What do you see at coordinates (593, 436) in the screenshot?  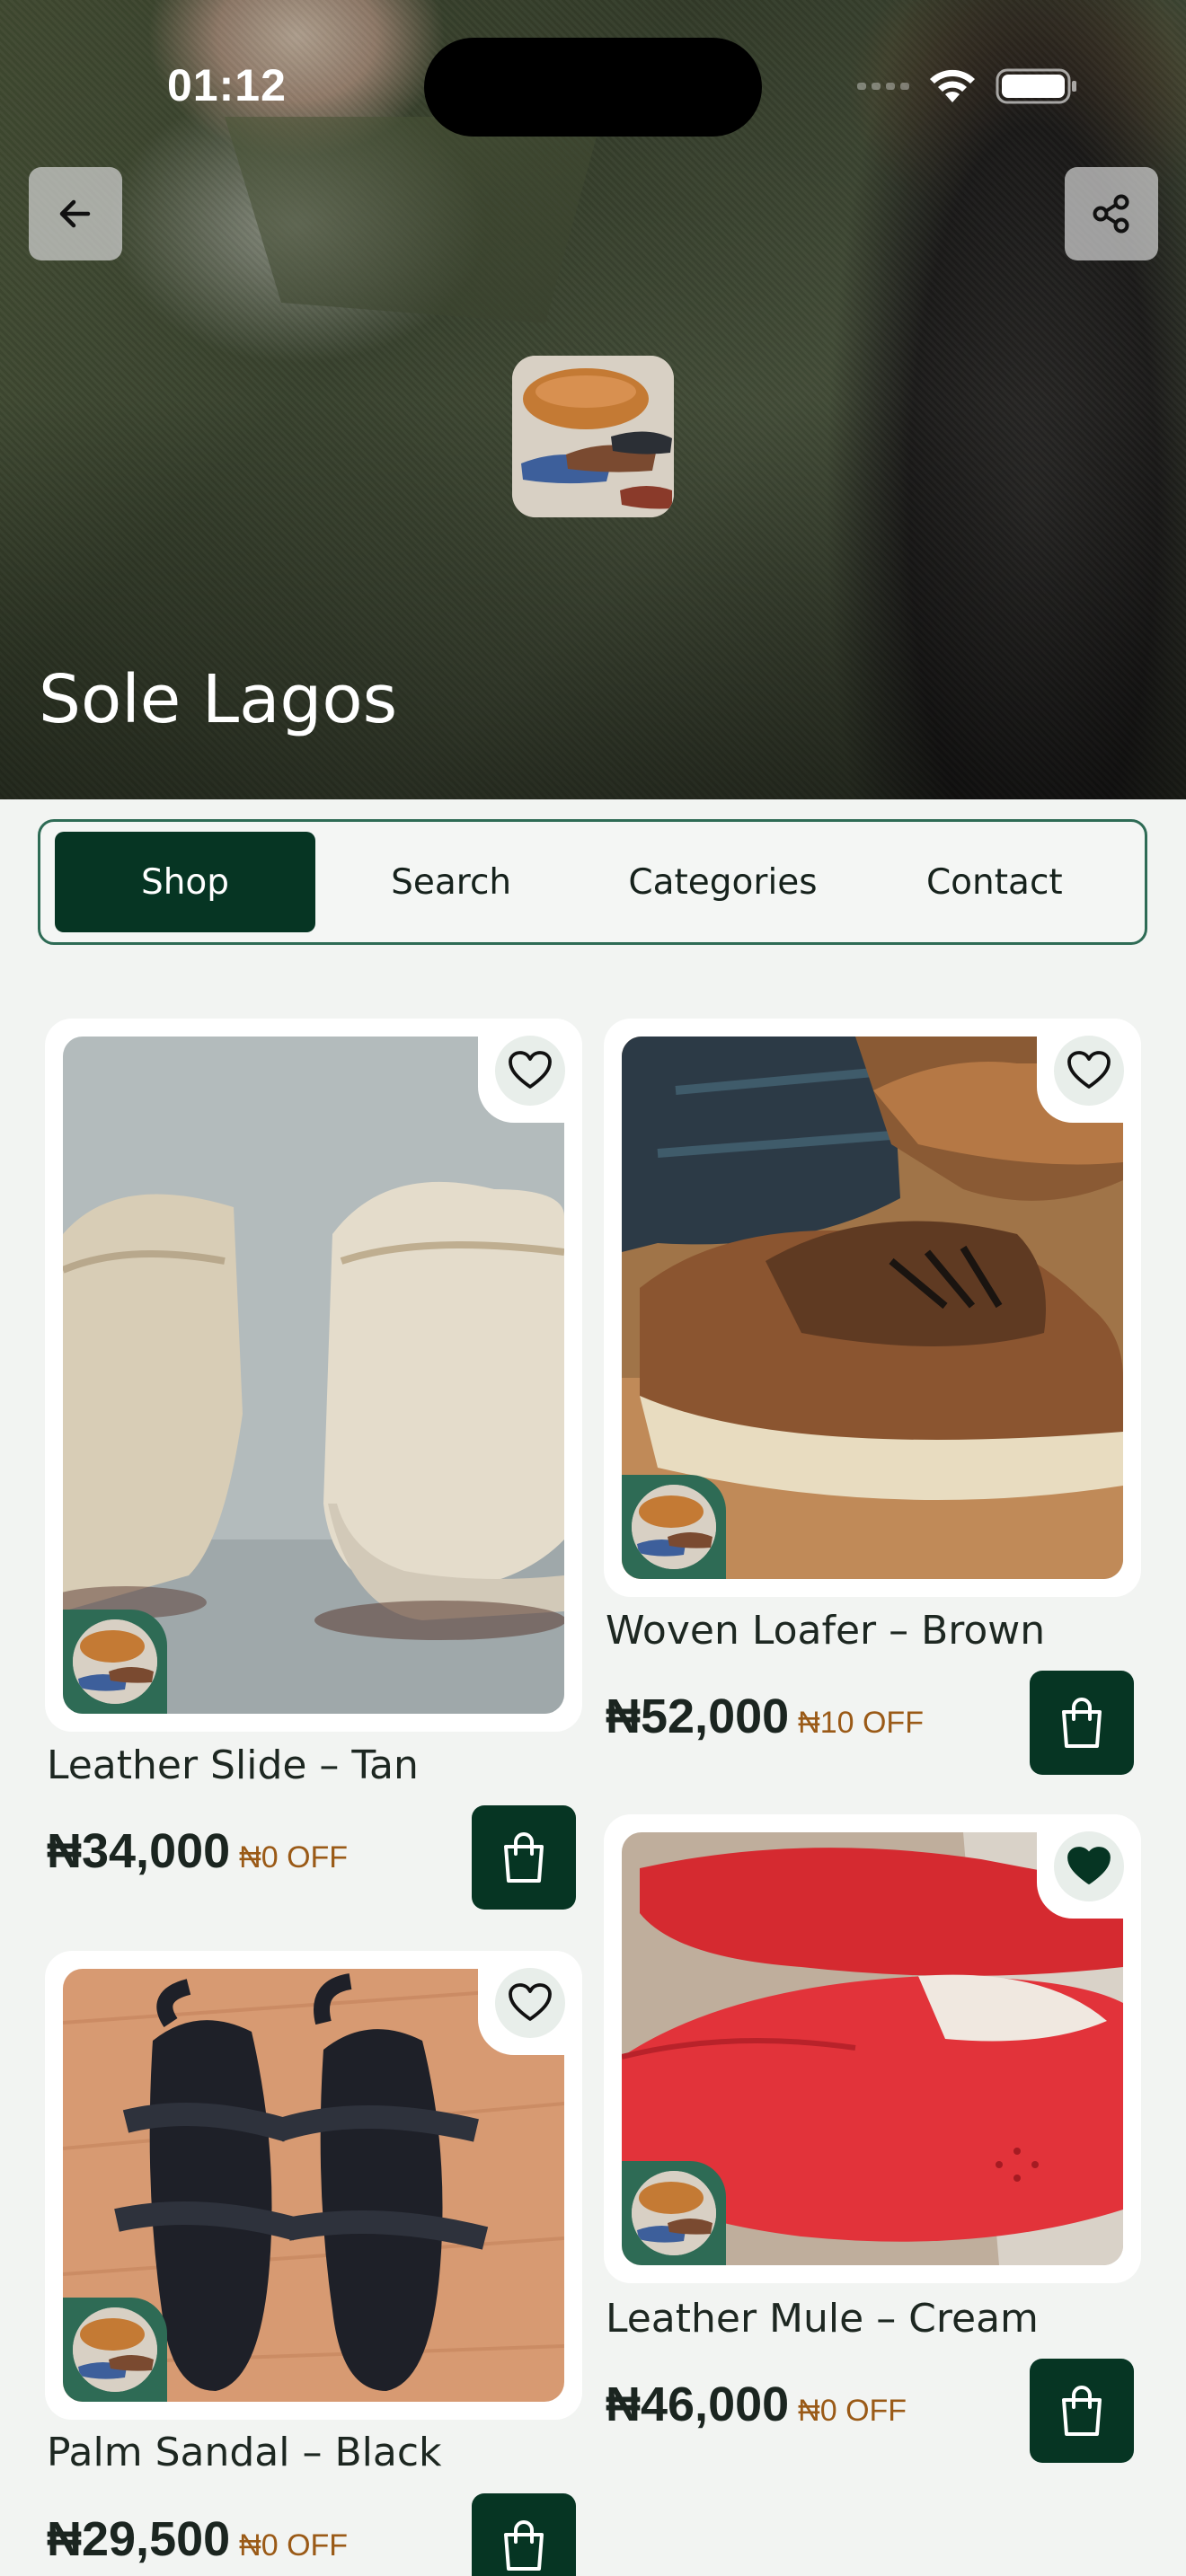 I see `store-logo` at bounding box center [593, 436].